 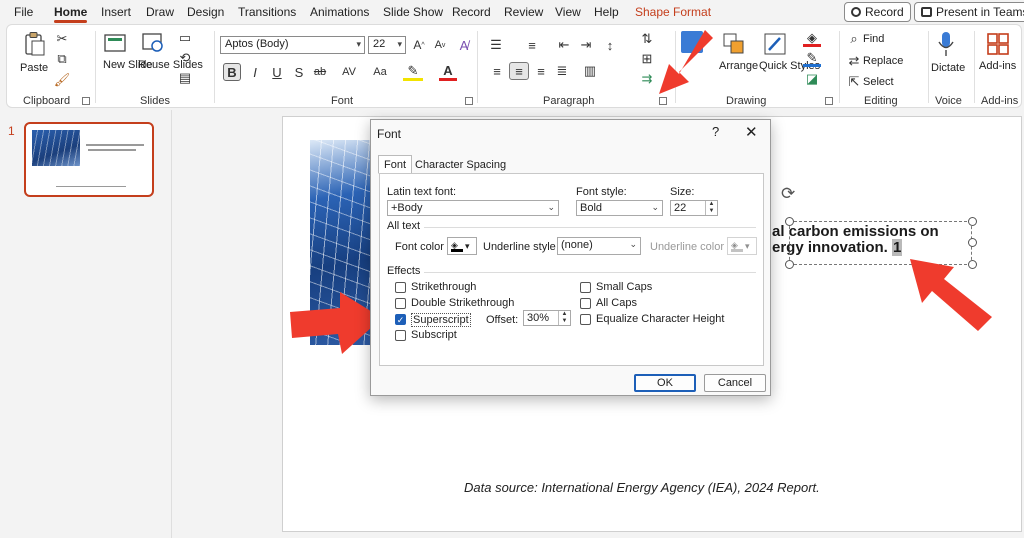 What do you see at coordinates (738, 66) in the screenshot?
I see `arrange-label: Arrange` at bounding box center [738, 66].